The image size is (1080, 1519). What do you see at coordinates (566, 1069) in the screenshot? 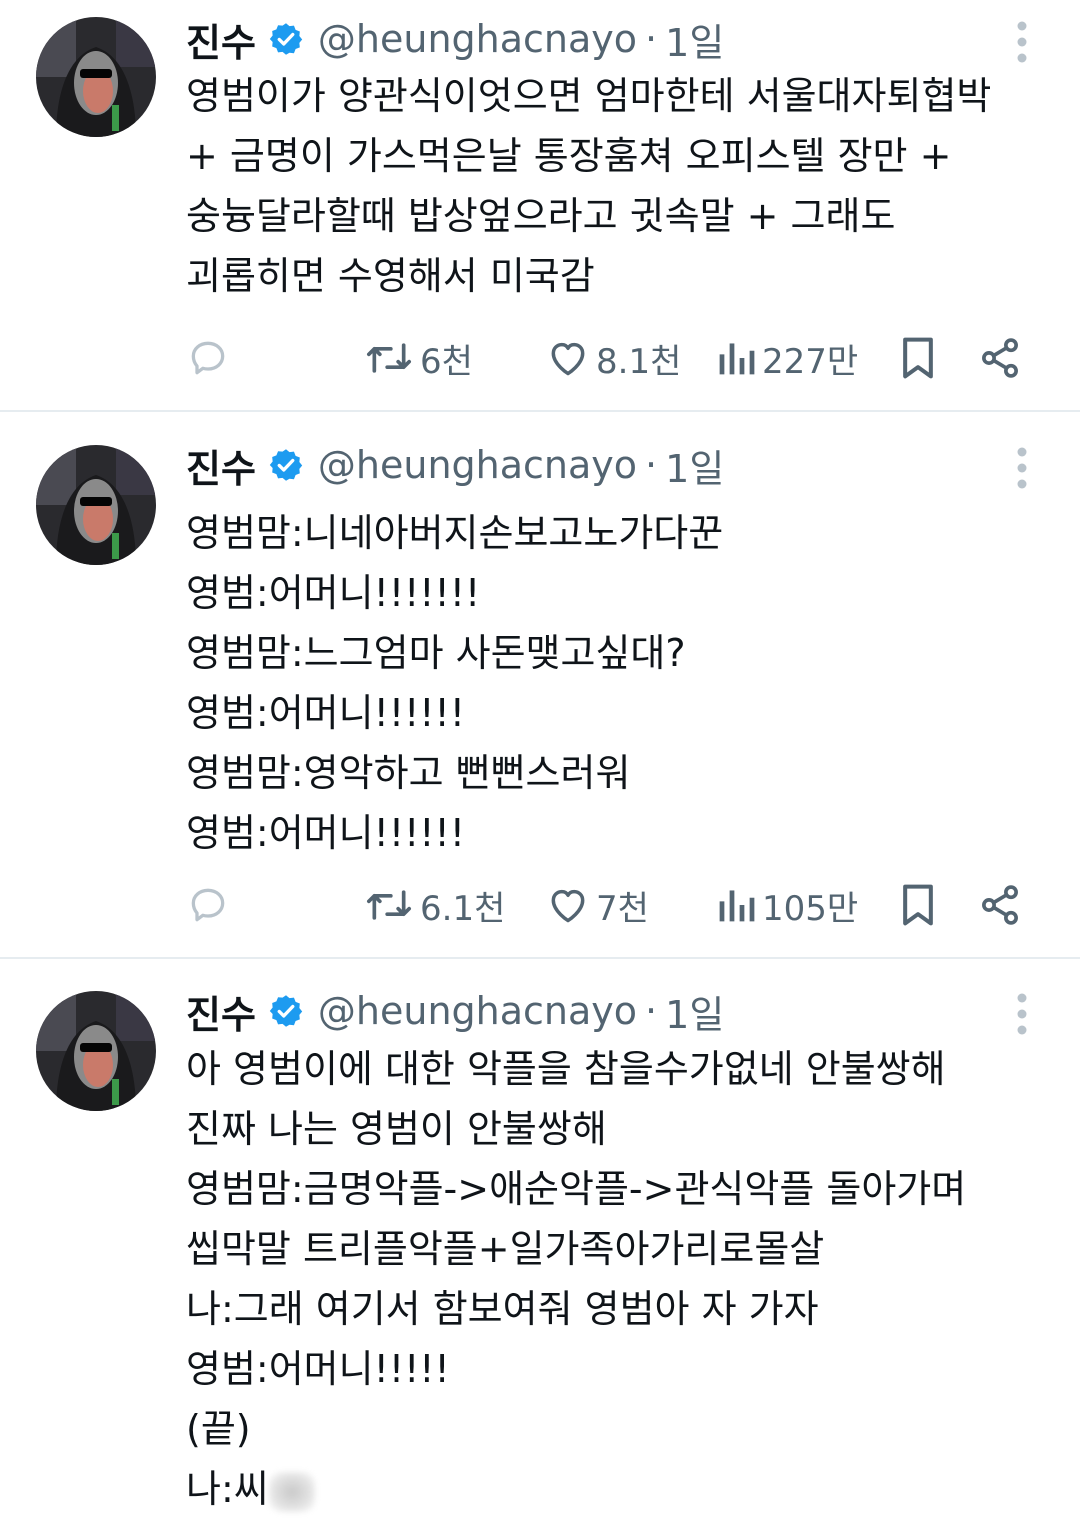
I see `tweet-line: 아 영범이에 대한 악플을 참을수가없네 안불쌍해` at bounding box center [566, 1069].